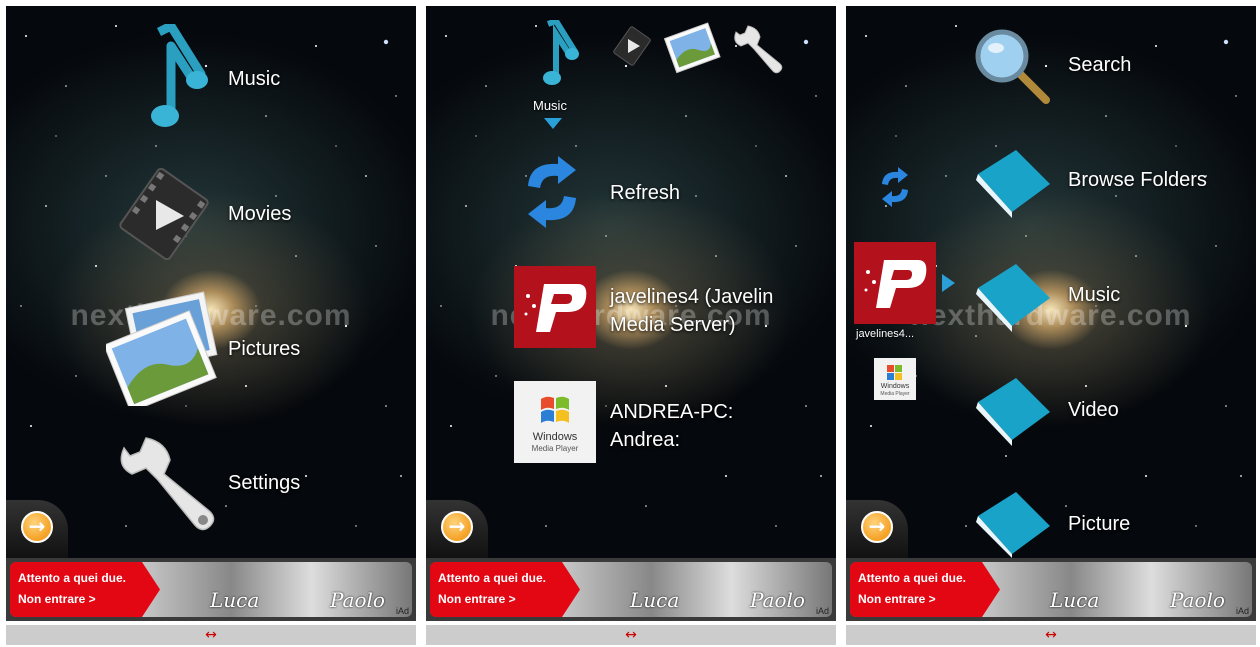 Image resolution: width=1260 pixels, height=647 pixels. I want to click on menu-item-label: Music, so click(254, 79).